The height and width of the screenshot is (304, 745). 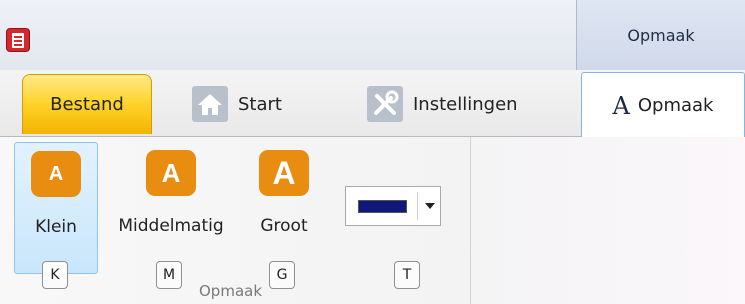 I want to click on tab-start-label: Start, so click(x=260, y=104).